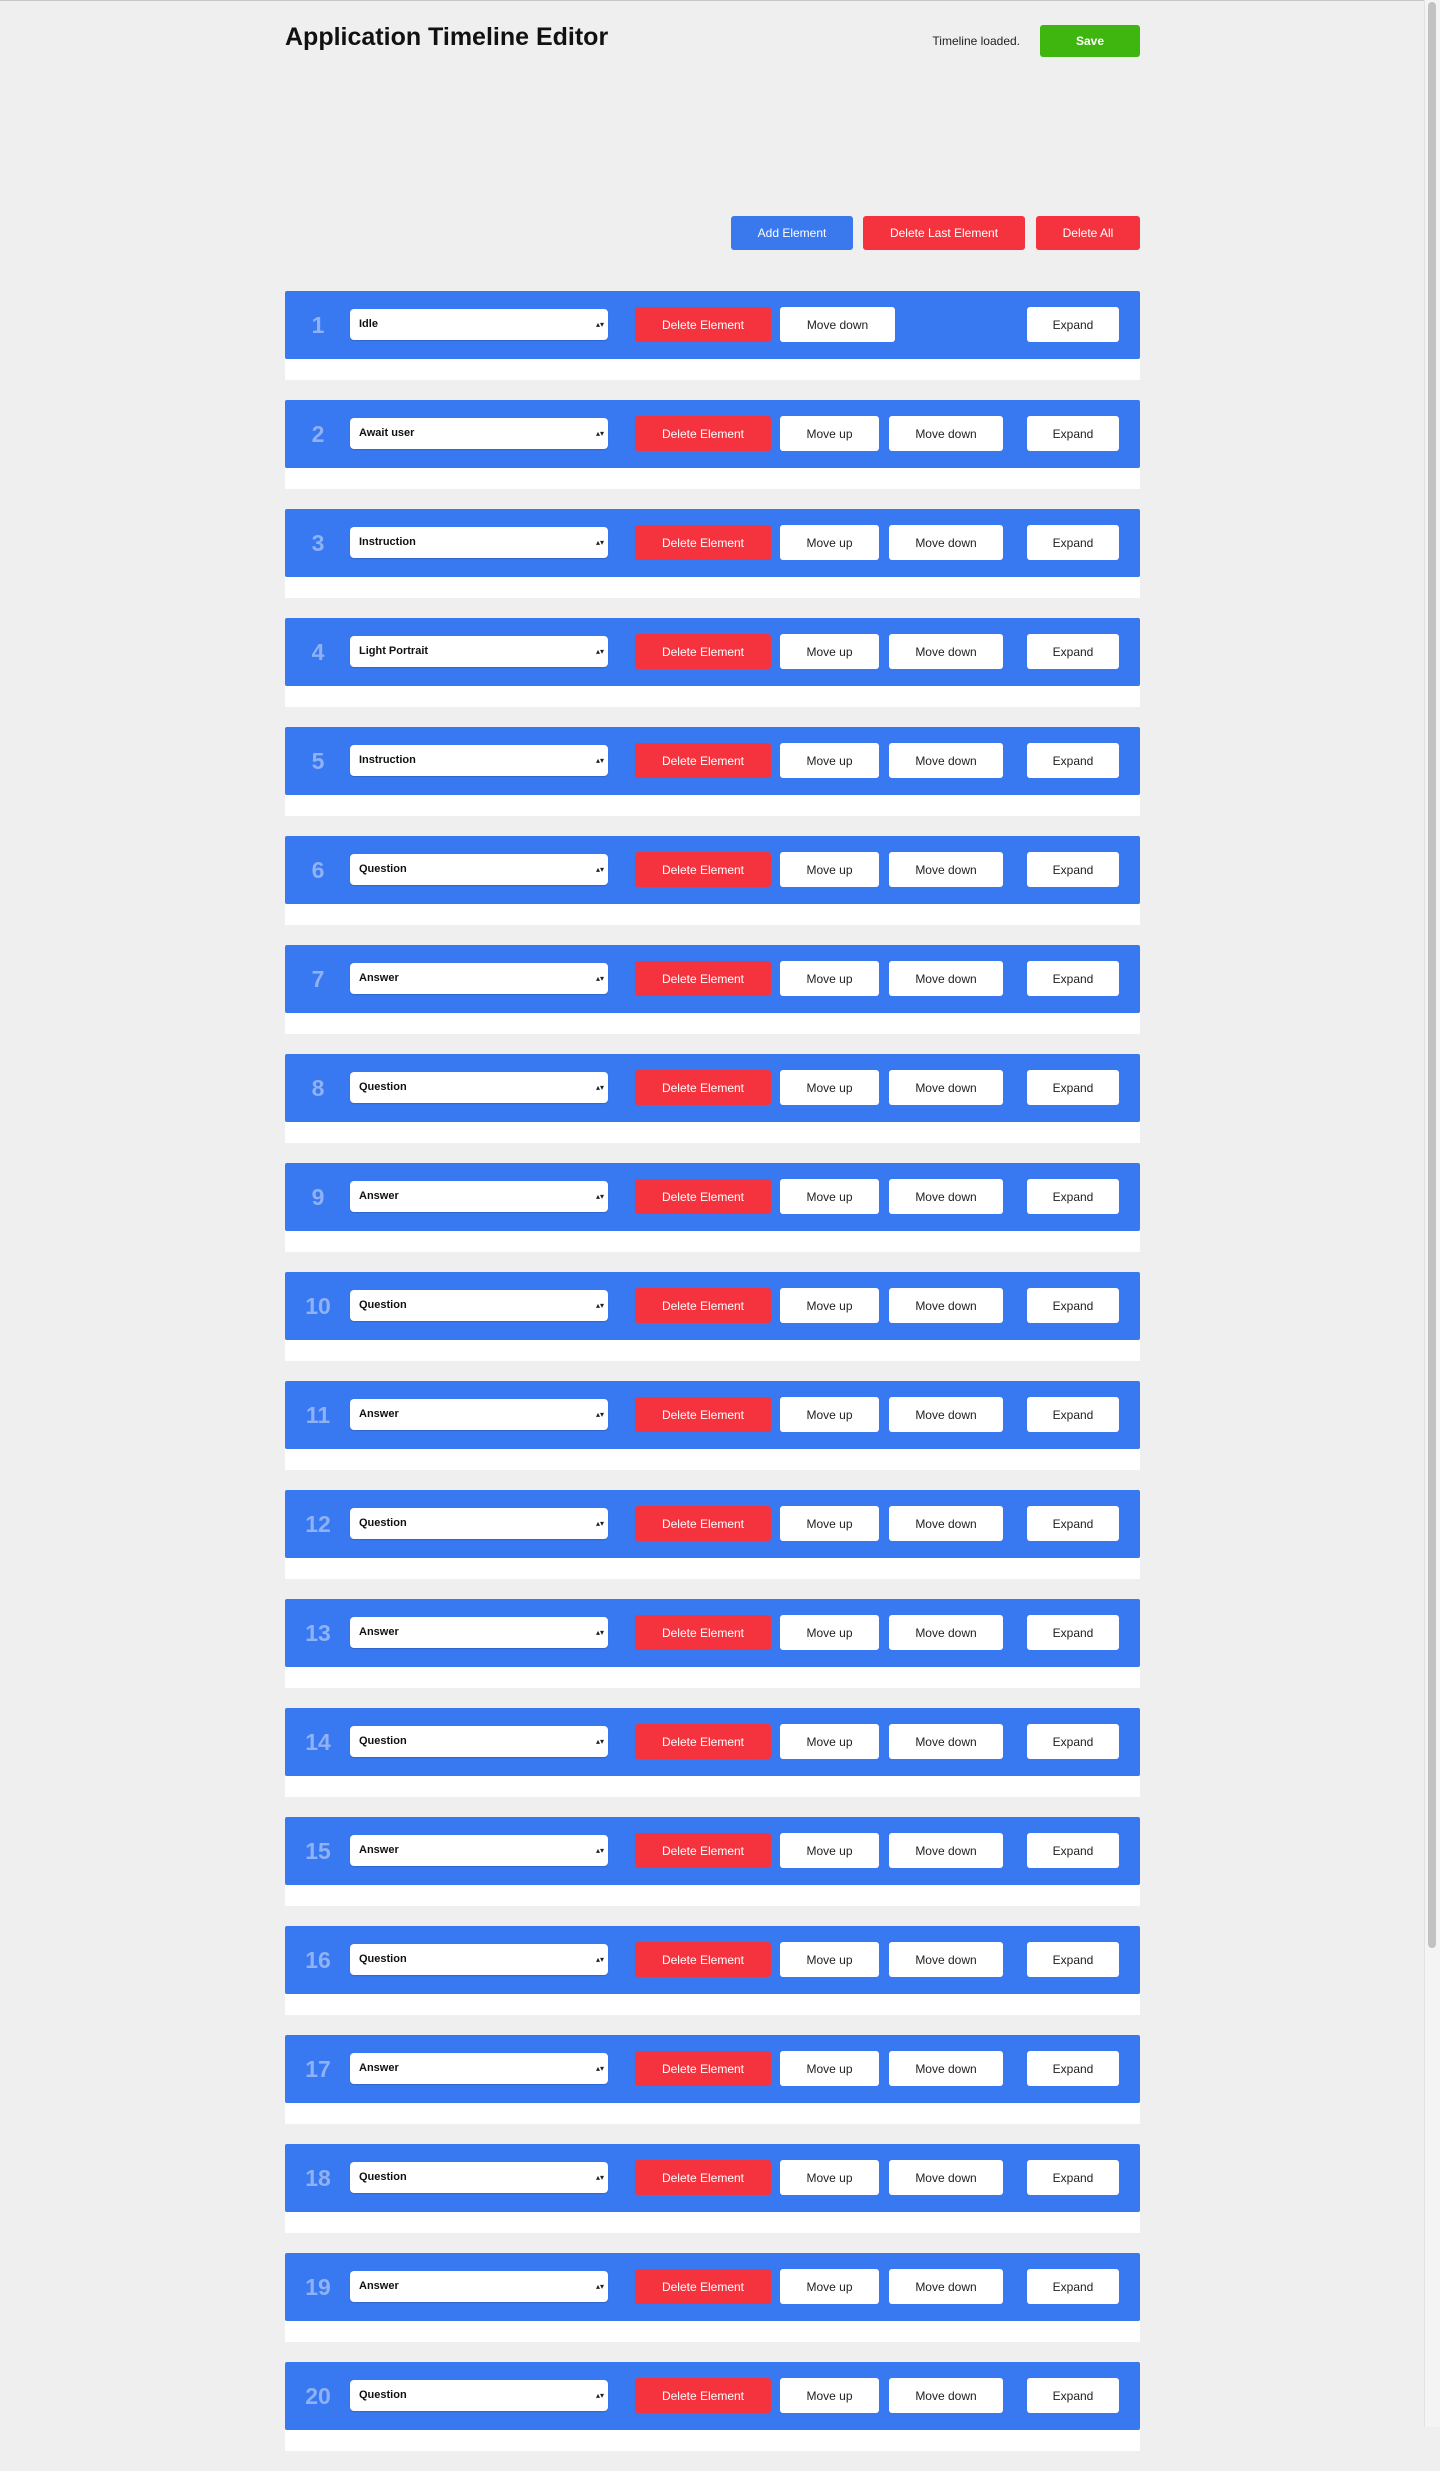 The height and width of the screenshot is (2471, 1440). What do you see at coordinates (792, 233) in the screenshot?
I see `add-element-button: Add Element` at bounding box center [792, 233].